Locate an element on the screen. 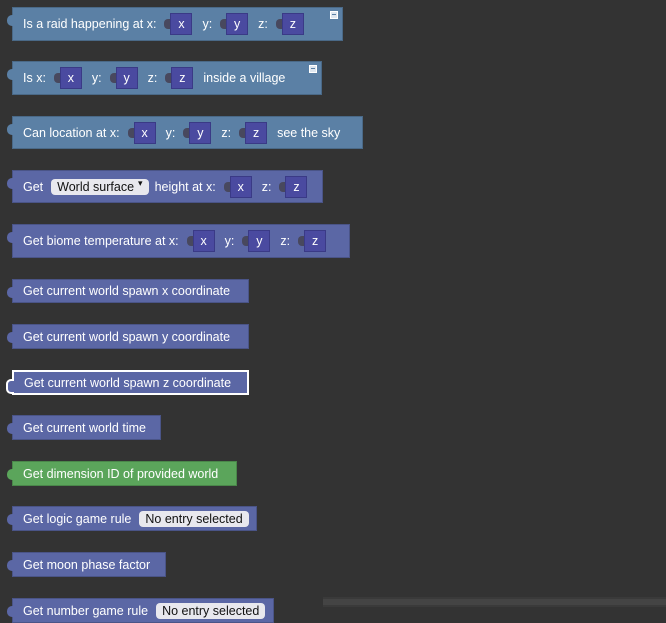 The image size is (666, 623). block-label: Is a raid happening at x: is located at coordinates (90, 24).